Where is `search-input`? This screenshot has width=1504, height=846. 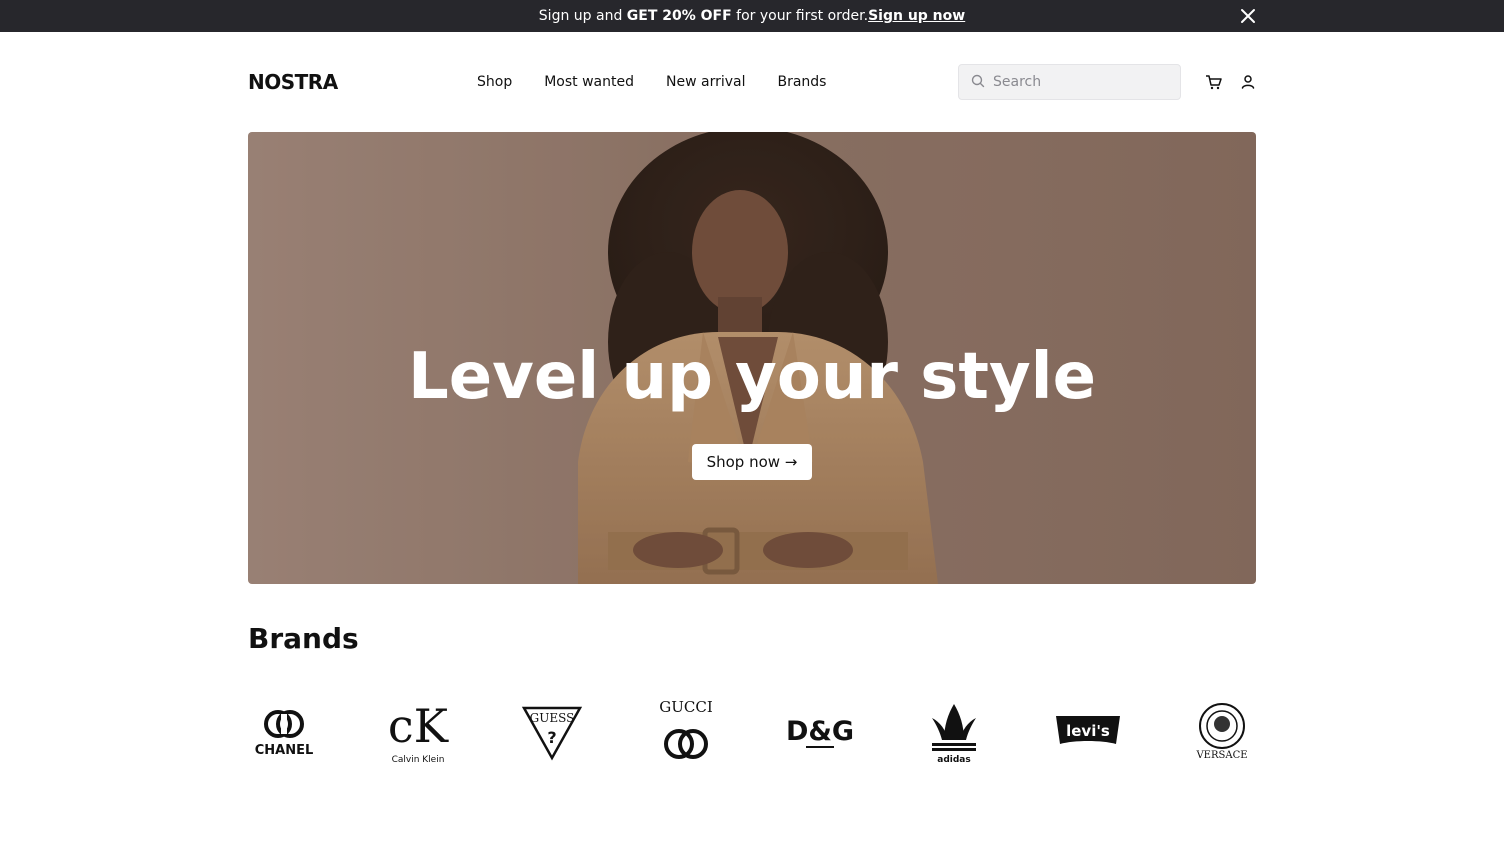 search-input is located at coordinates (1083, 82).